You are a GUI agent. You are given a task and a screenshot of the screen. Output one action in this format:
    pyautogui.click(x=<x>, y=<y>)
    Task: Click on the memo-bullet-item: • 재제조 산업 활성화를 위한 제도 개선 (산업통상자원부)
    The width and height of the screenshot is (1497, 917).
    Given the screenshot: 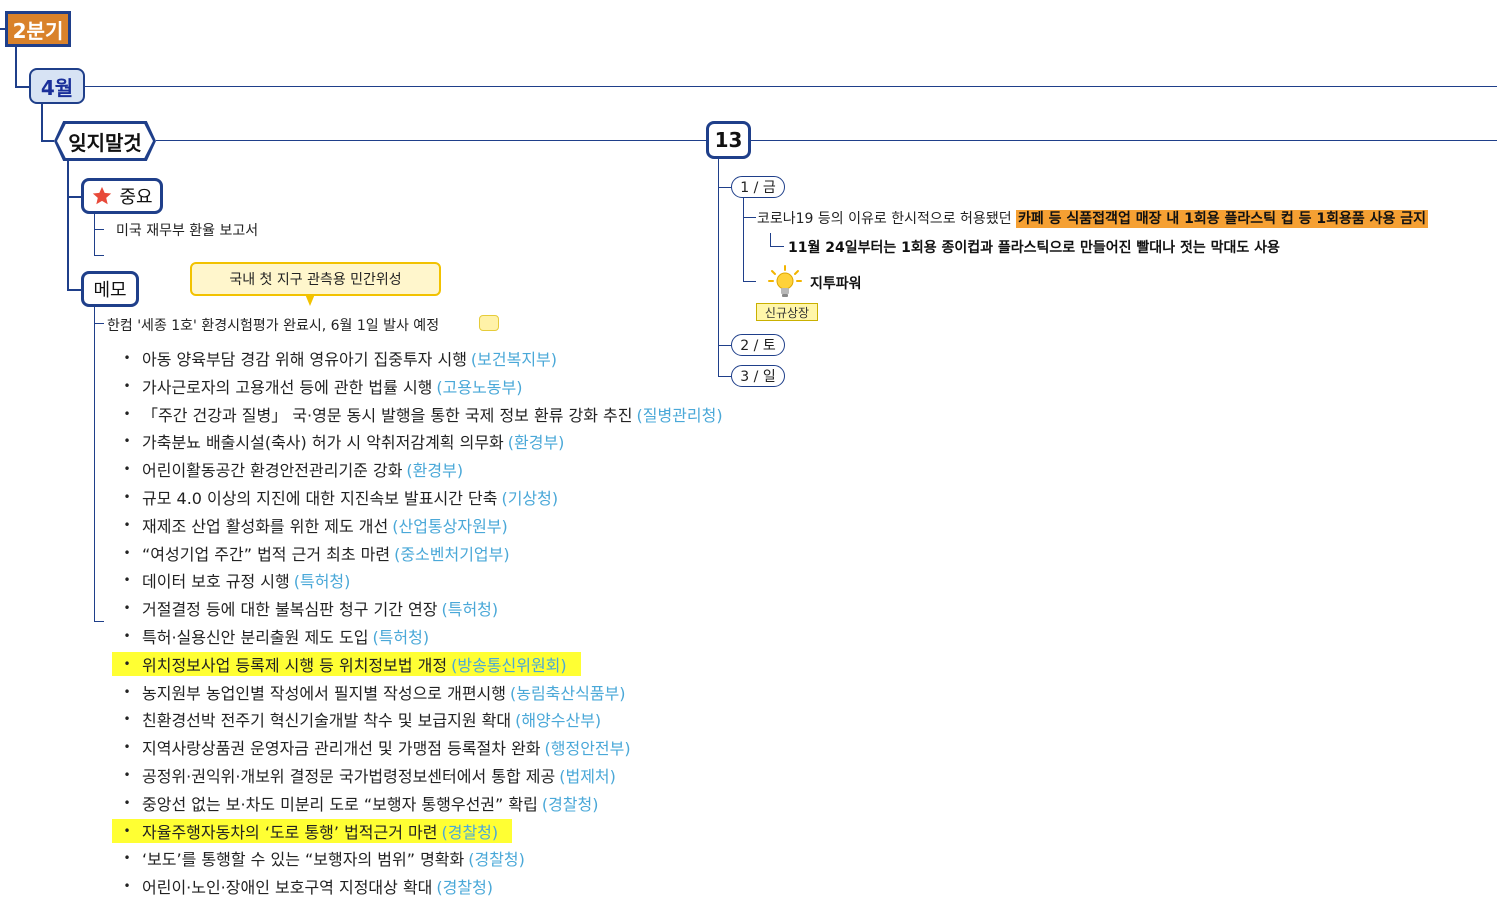 What is the action you would take?
    pyautogui.click(x=310, y=525)
    